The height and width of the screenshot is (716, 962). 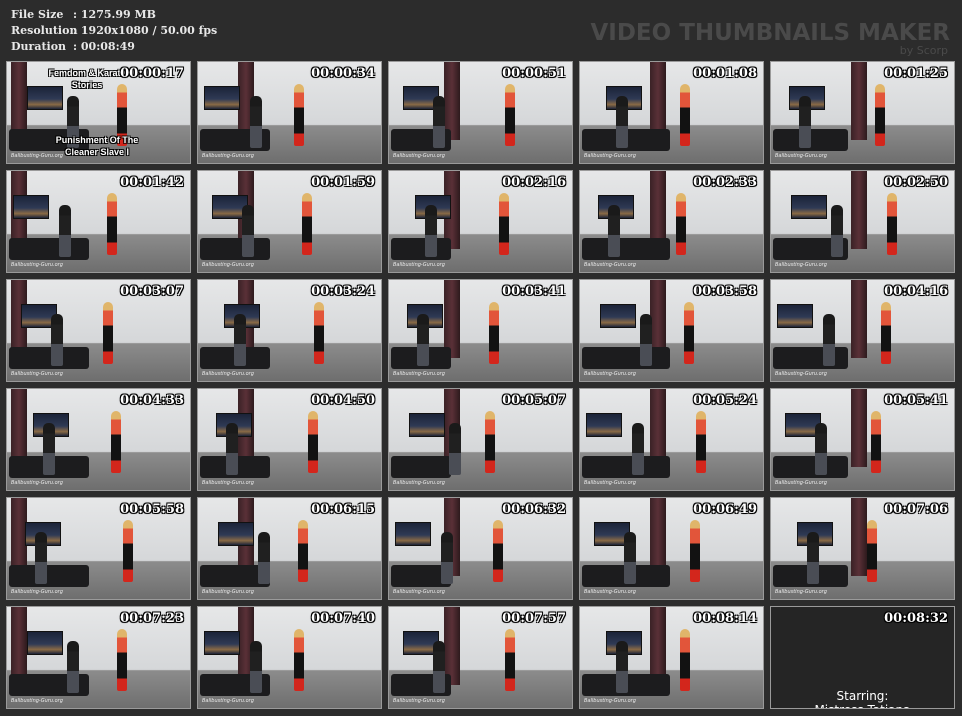 What do you see at coordinates (725, 73) in the screenshot?
I see `timestamp-label: 00:01:08` at bounding box center [725, 73].